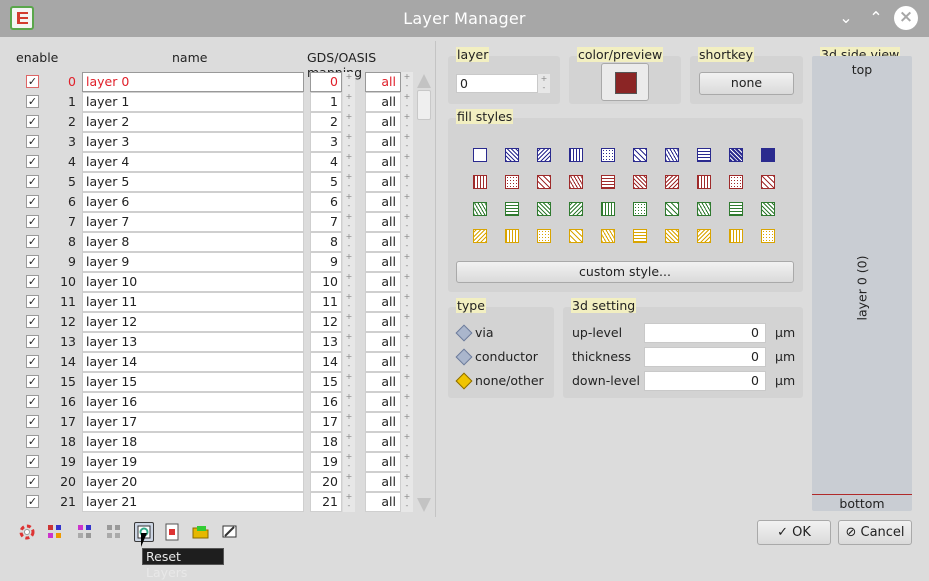 This screenshot has height=581, width=929. Describe the element at coordinates (209, 182) in the screenshot. I see `table-row: ✓ 5 layer 5 5 + - all + -` at that location.